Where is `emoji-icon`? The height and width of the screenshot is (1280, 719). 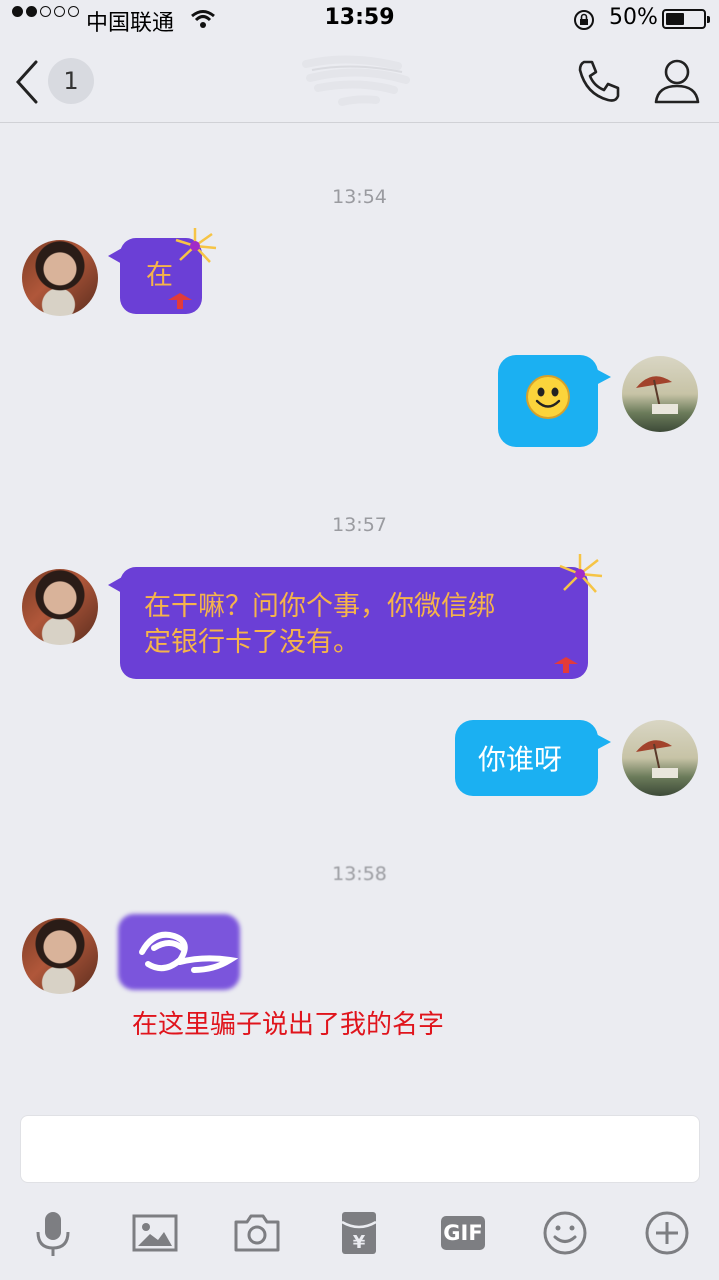 emoji-icon is located at coordinates (565, 1233).